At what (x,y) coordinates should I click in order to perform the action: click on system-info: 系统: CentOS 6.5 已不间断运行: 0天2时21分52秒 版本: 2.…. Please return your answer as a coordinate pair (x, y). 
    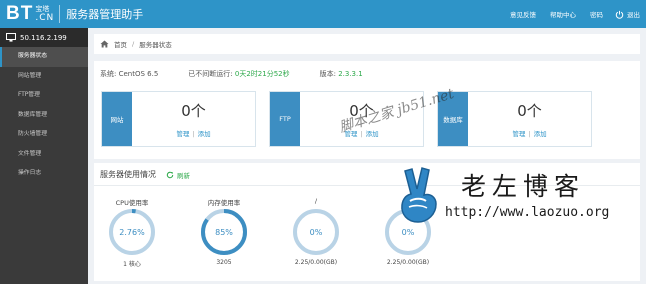
    Looking at the image, I should click on (246, 74).